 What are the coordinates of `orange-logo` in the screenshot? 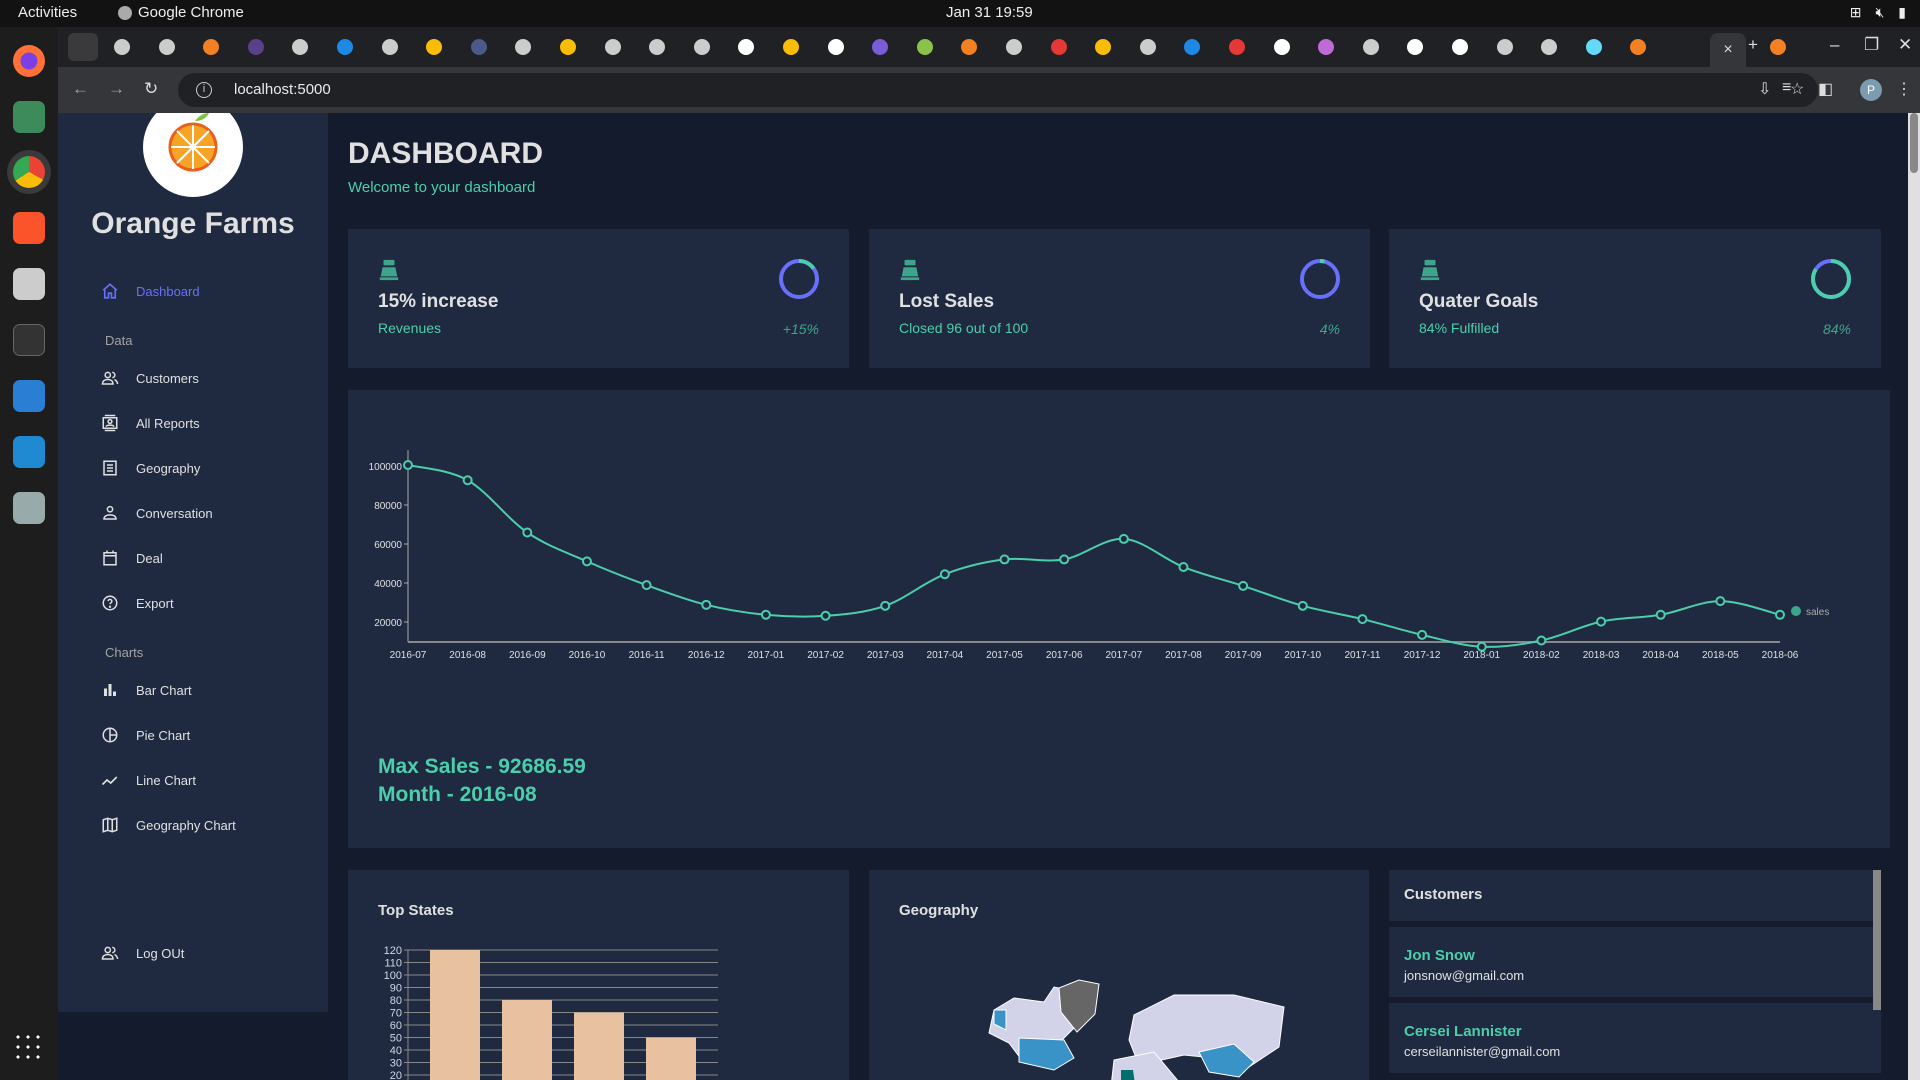 It's located at (193, 155).